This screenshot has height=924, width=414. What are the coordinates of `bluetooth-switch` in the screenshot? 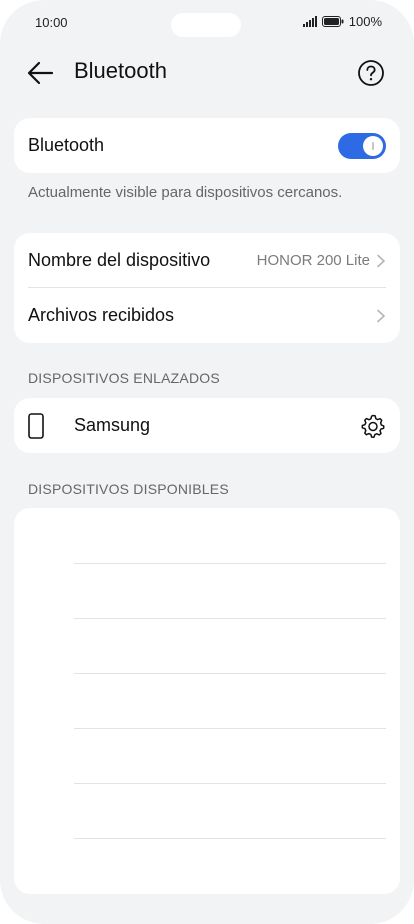 It's located at (362, 145).